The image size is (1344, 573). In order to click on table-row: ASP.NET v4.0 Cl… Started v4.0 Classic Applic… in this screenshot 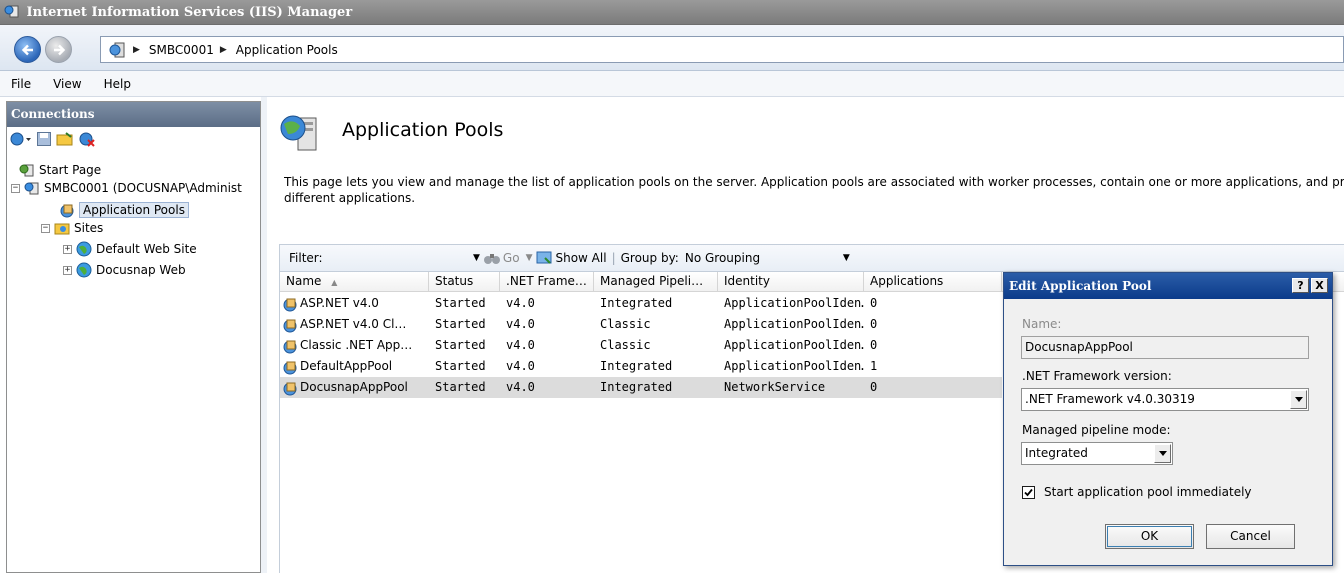, I will do `click(641, 324)`.